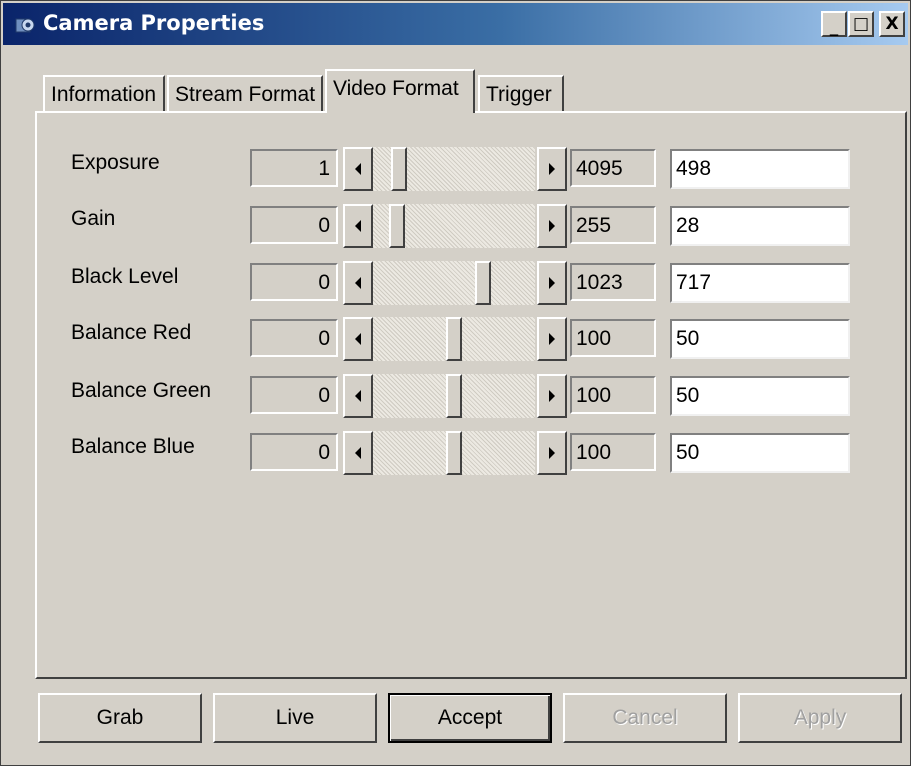  I want to click on black-level-slider-thumb, so click(483, 283).